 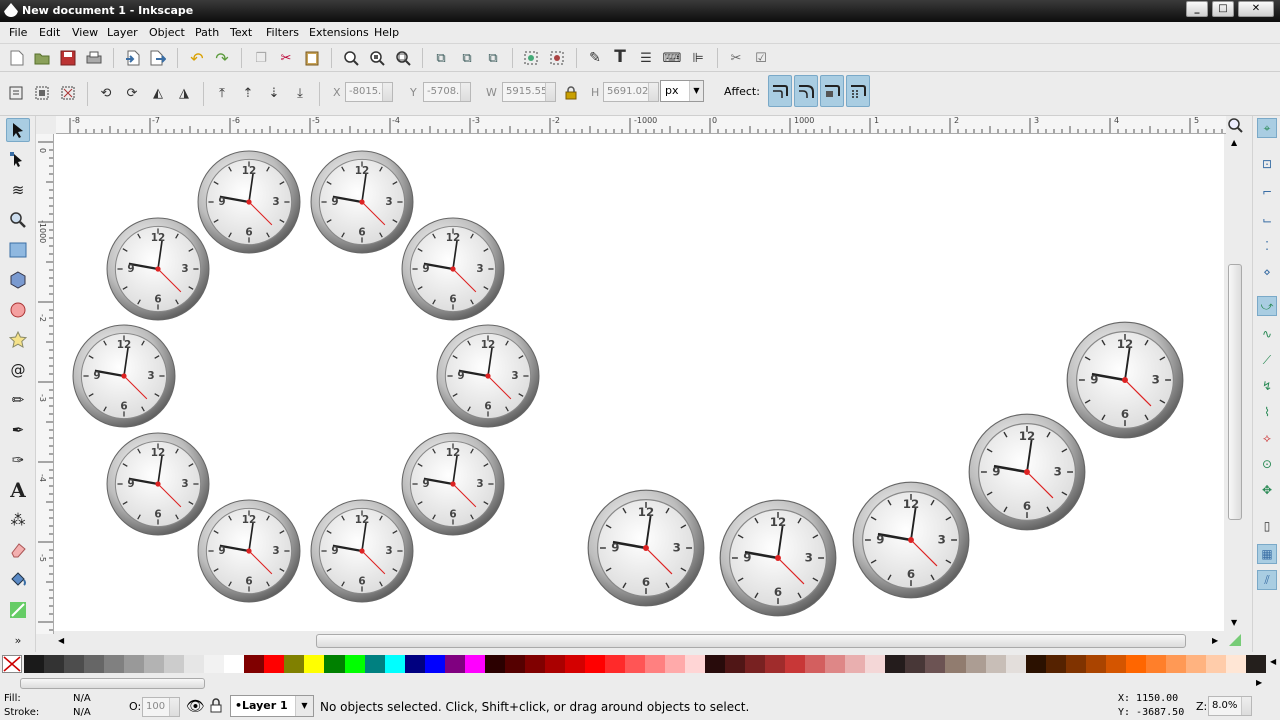 What do you see at coordinates (300, 93) in the screenshot?
I see `lower-to-bottom-icon: ⤓` at bounding box center [300, 93].